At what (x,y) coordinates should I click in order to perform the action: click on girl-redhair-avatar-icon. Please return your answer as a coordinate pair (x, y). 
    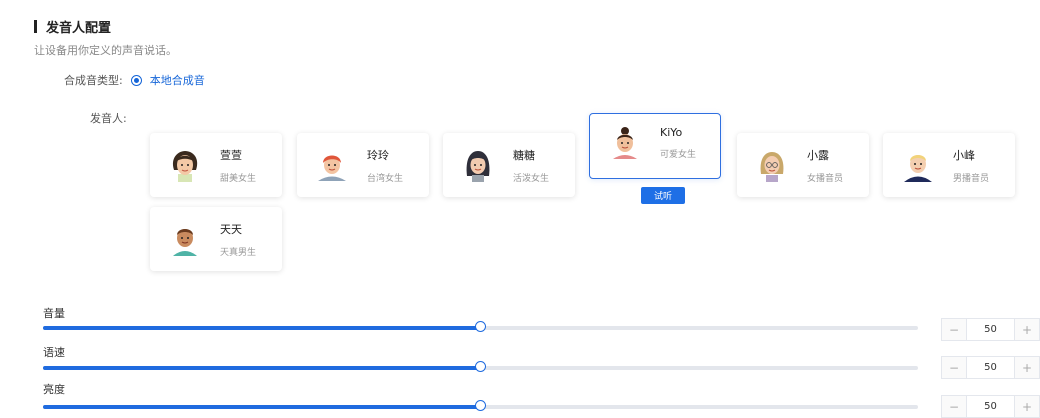
    Looking at the image, I should click on (332, 168).